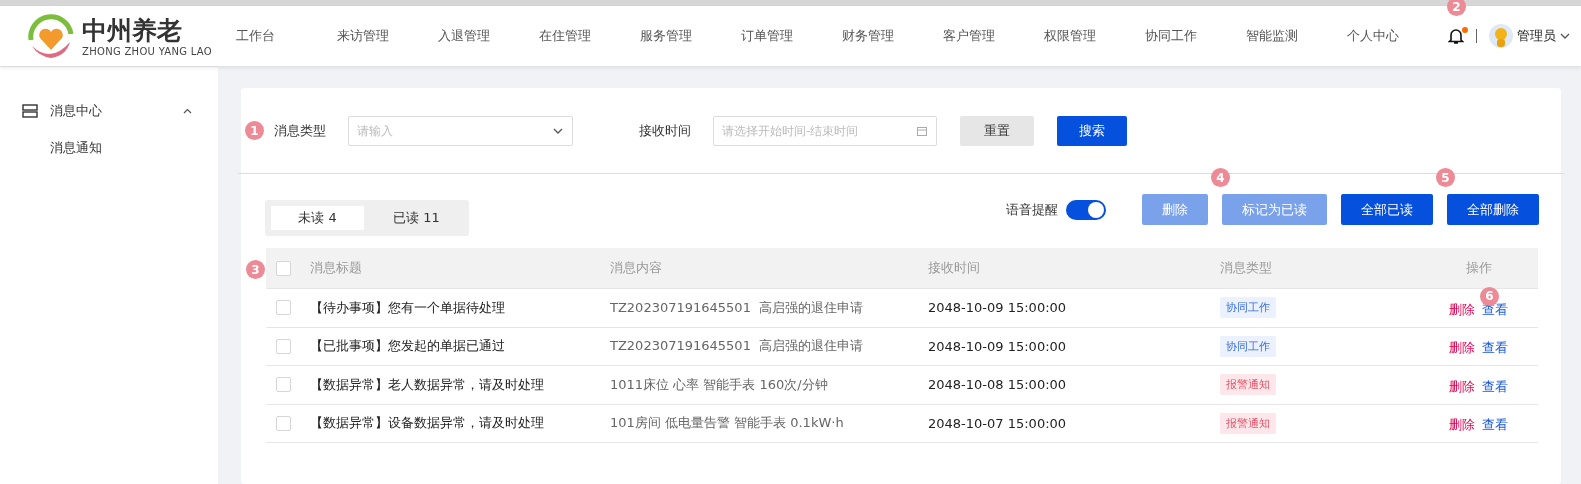 Image resolution: width=1581 pixels, height=484 pixels. Describe the element at coordinates (460, 130) in the screenshot. I see `select-field: 请输入` at that location.